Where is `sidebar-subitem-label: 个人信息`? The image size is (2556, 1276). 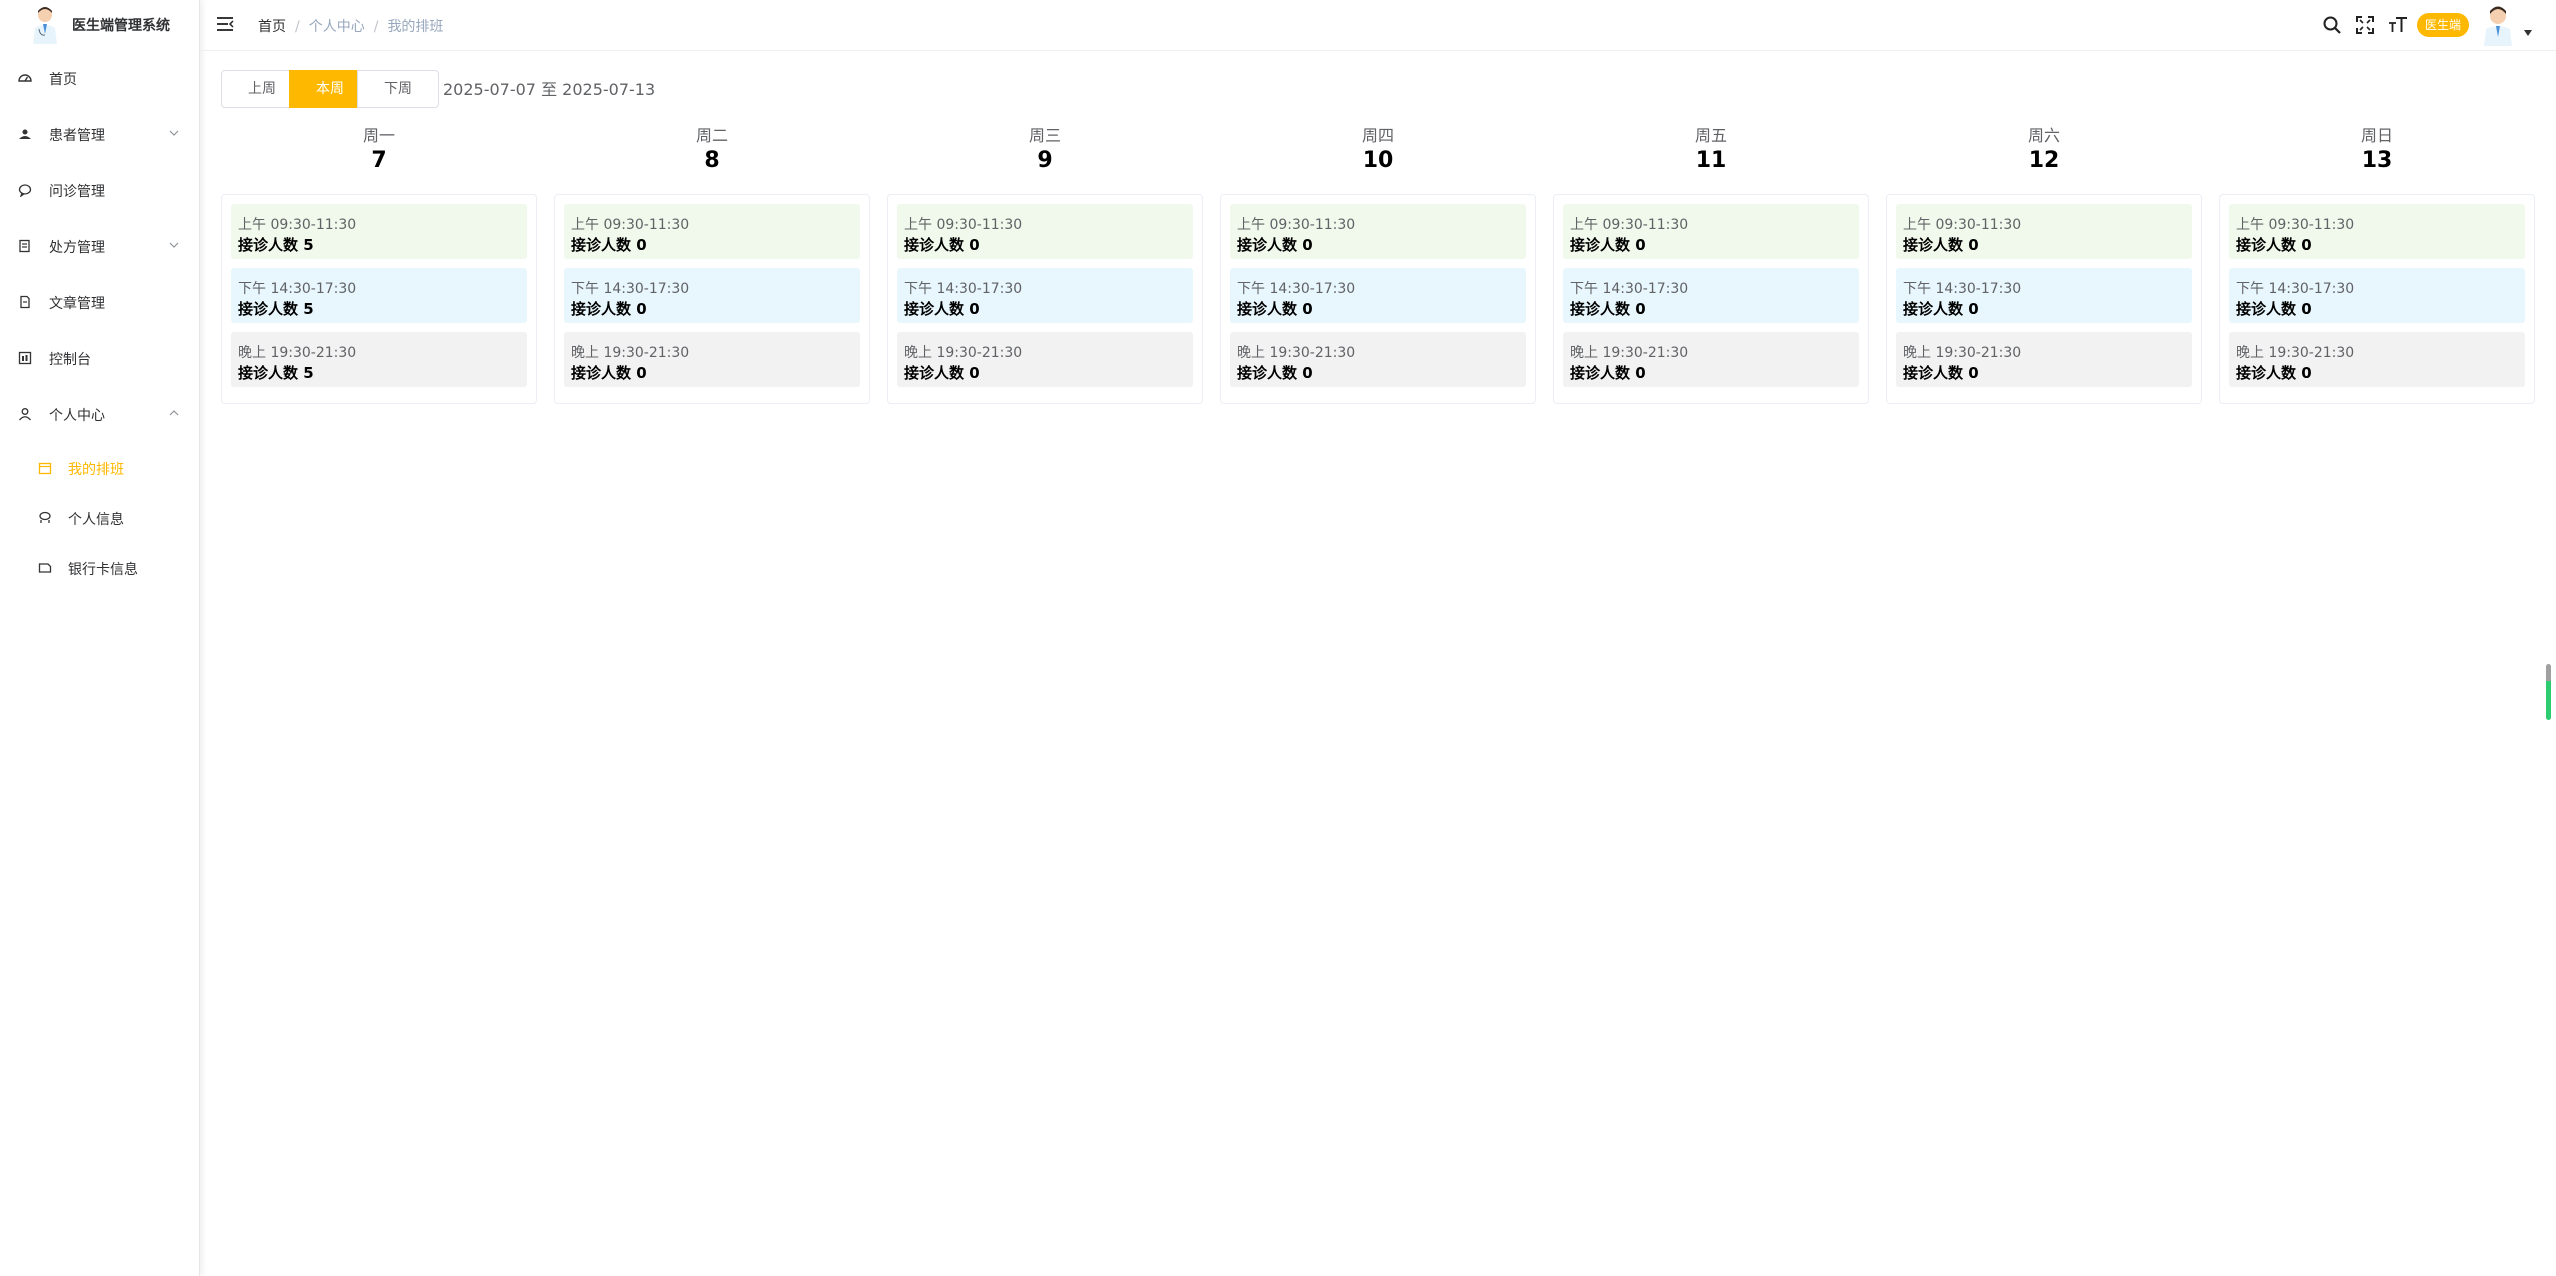
sidebar-subitem-label: 个人信息 is located at coordinates (96, 520).